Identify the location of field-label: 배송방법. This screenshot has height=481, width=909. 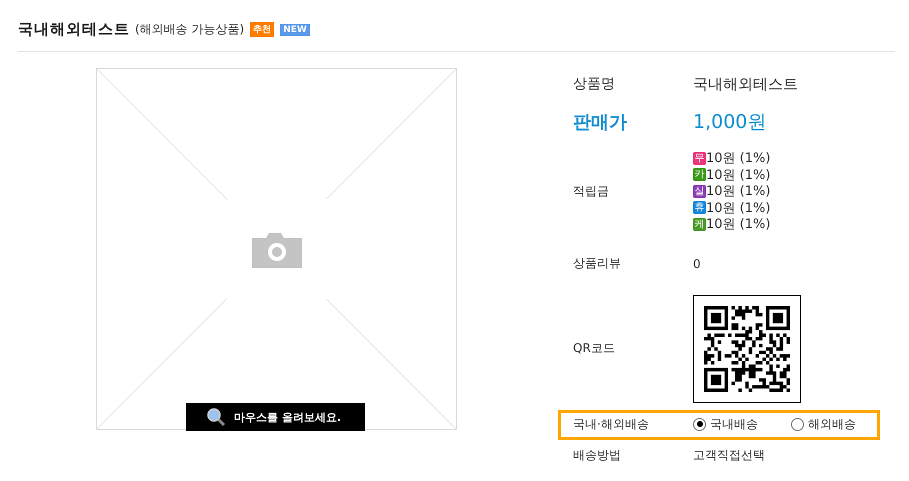
(597, 455).